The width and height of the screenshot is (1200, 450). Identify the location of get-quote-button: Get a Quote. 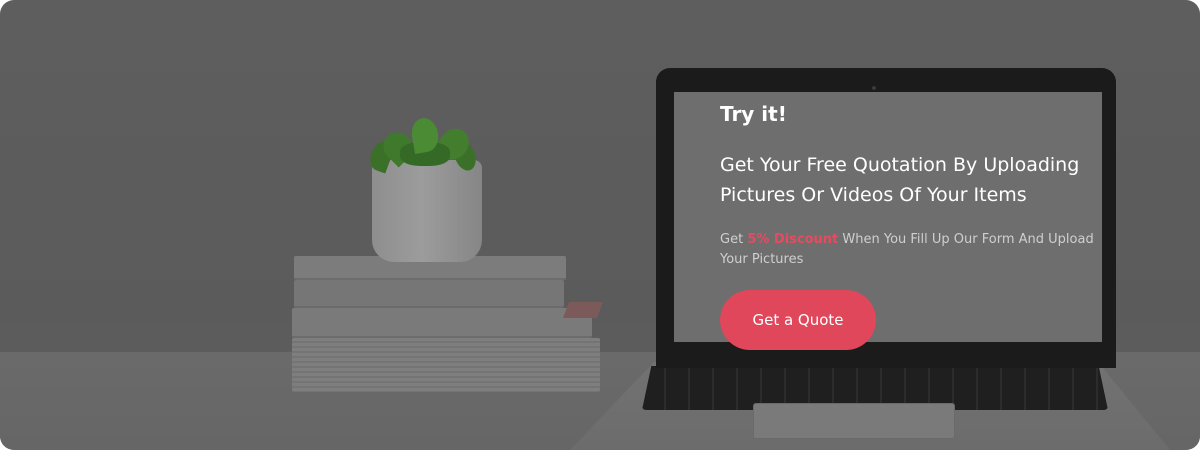
(798, 320).